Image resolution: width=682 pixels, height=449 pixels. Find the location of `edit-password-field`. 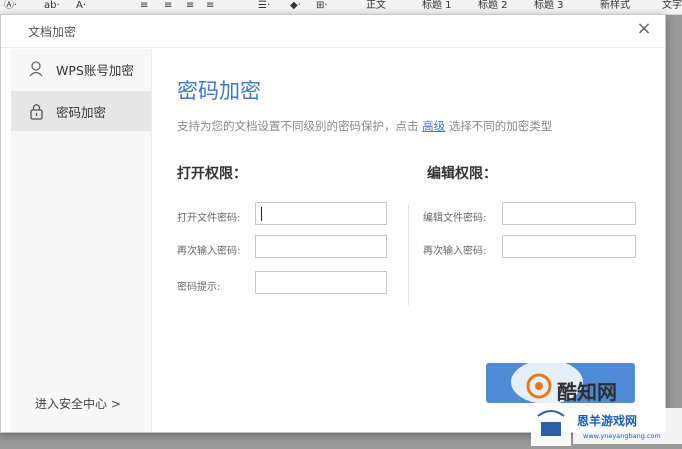

edit-password-field is located at coordinates (569, 213).